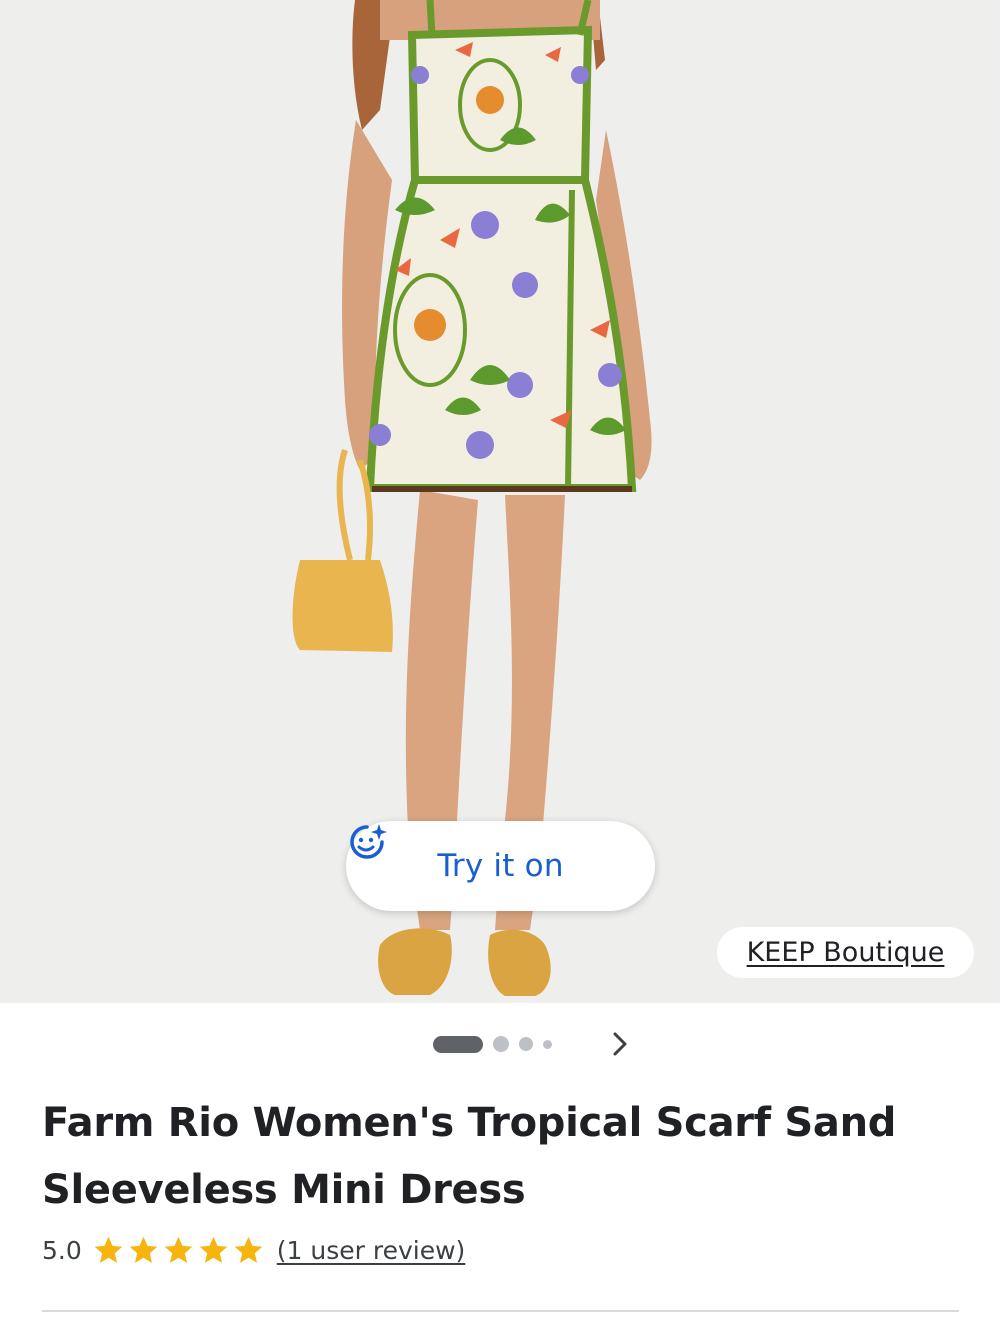  I want to click on carousel-dot-active, so click(458, 1044).